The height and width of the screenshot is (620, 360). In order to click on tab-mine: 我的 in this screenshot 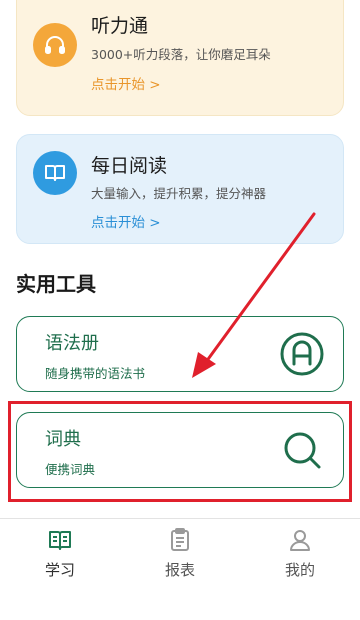, I will do `click(300, 557)`.